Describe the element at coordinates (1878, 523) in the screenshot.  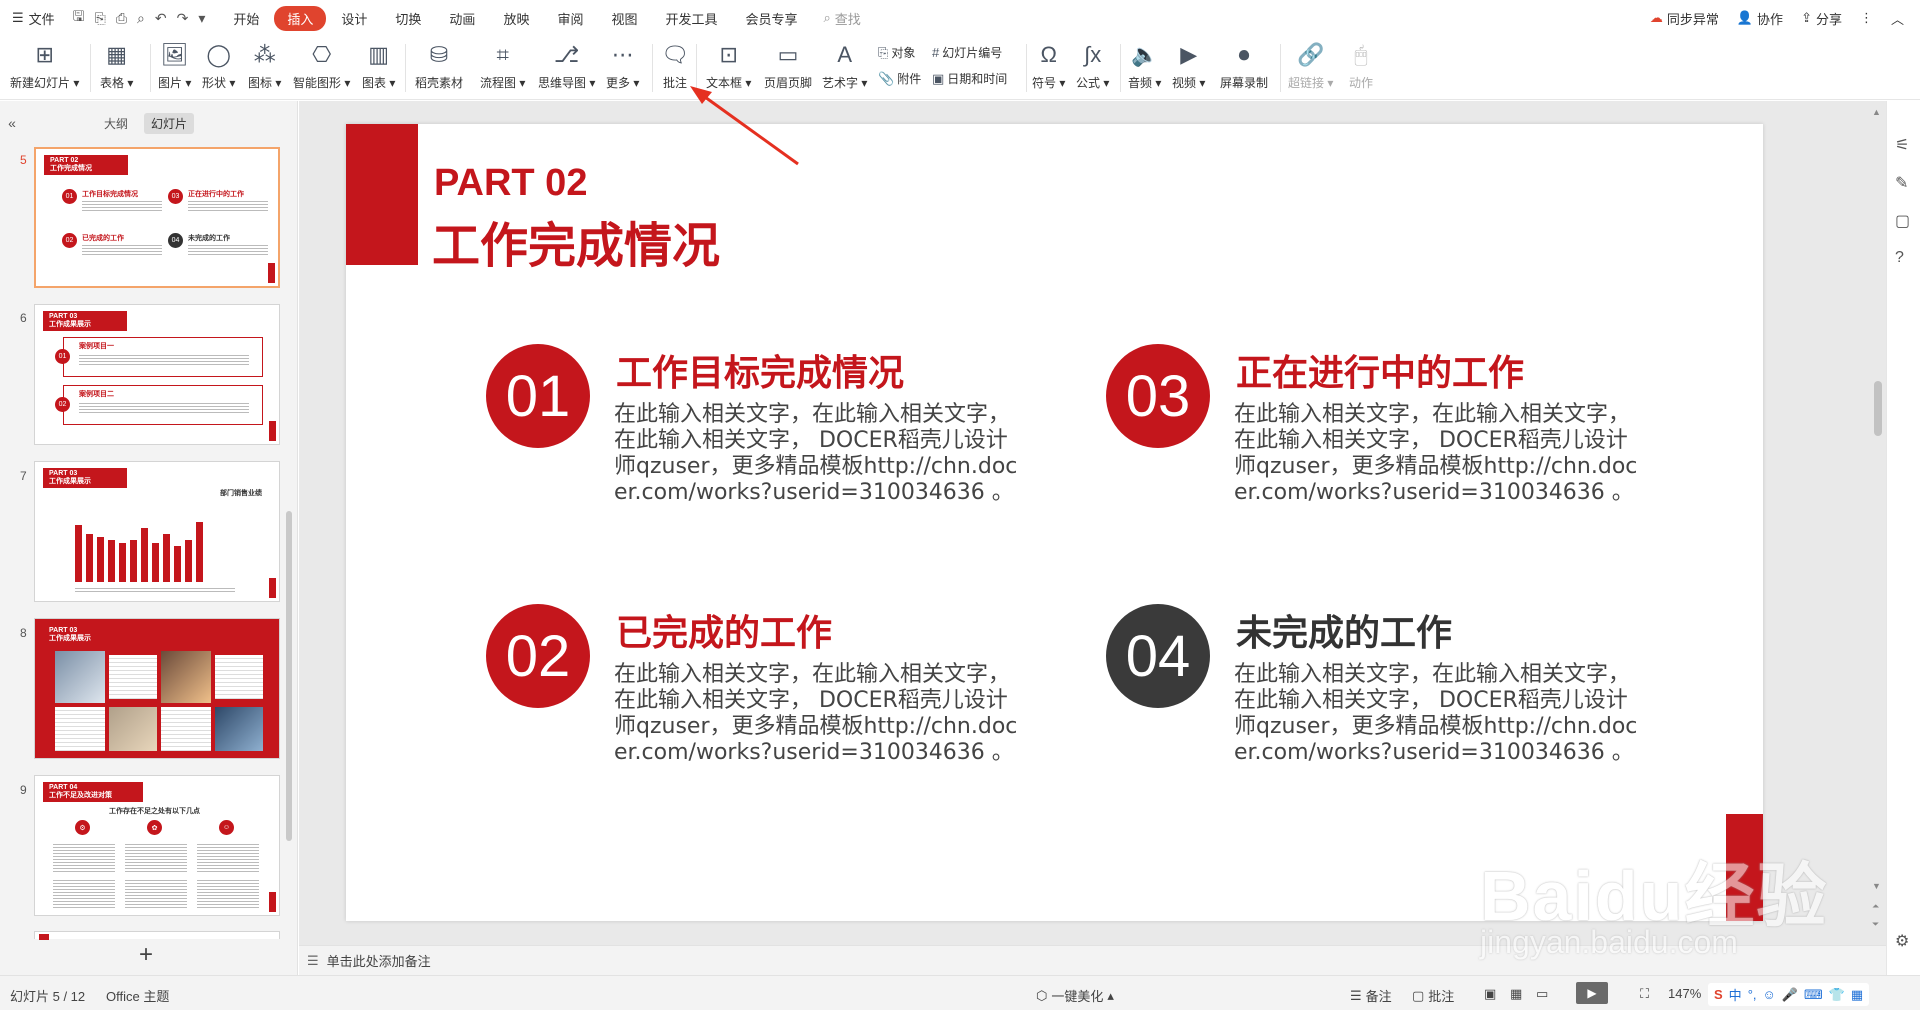
I see `editor-scrollbar: ▲ ▼ ⏶ ⏷` at that location.